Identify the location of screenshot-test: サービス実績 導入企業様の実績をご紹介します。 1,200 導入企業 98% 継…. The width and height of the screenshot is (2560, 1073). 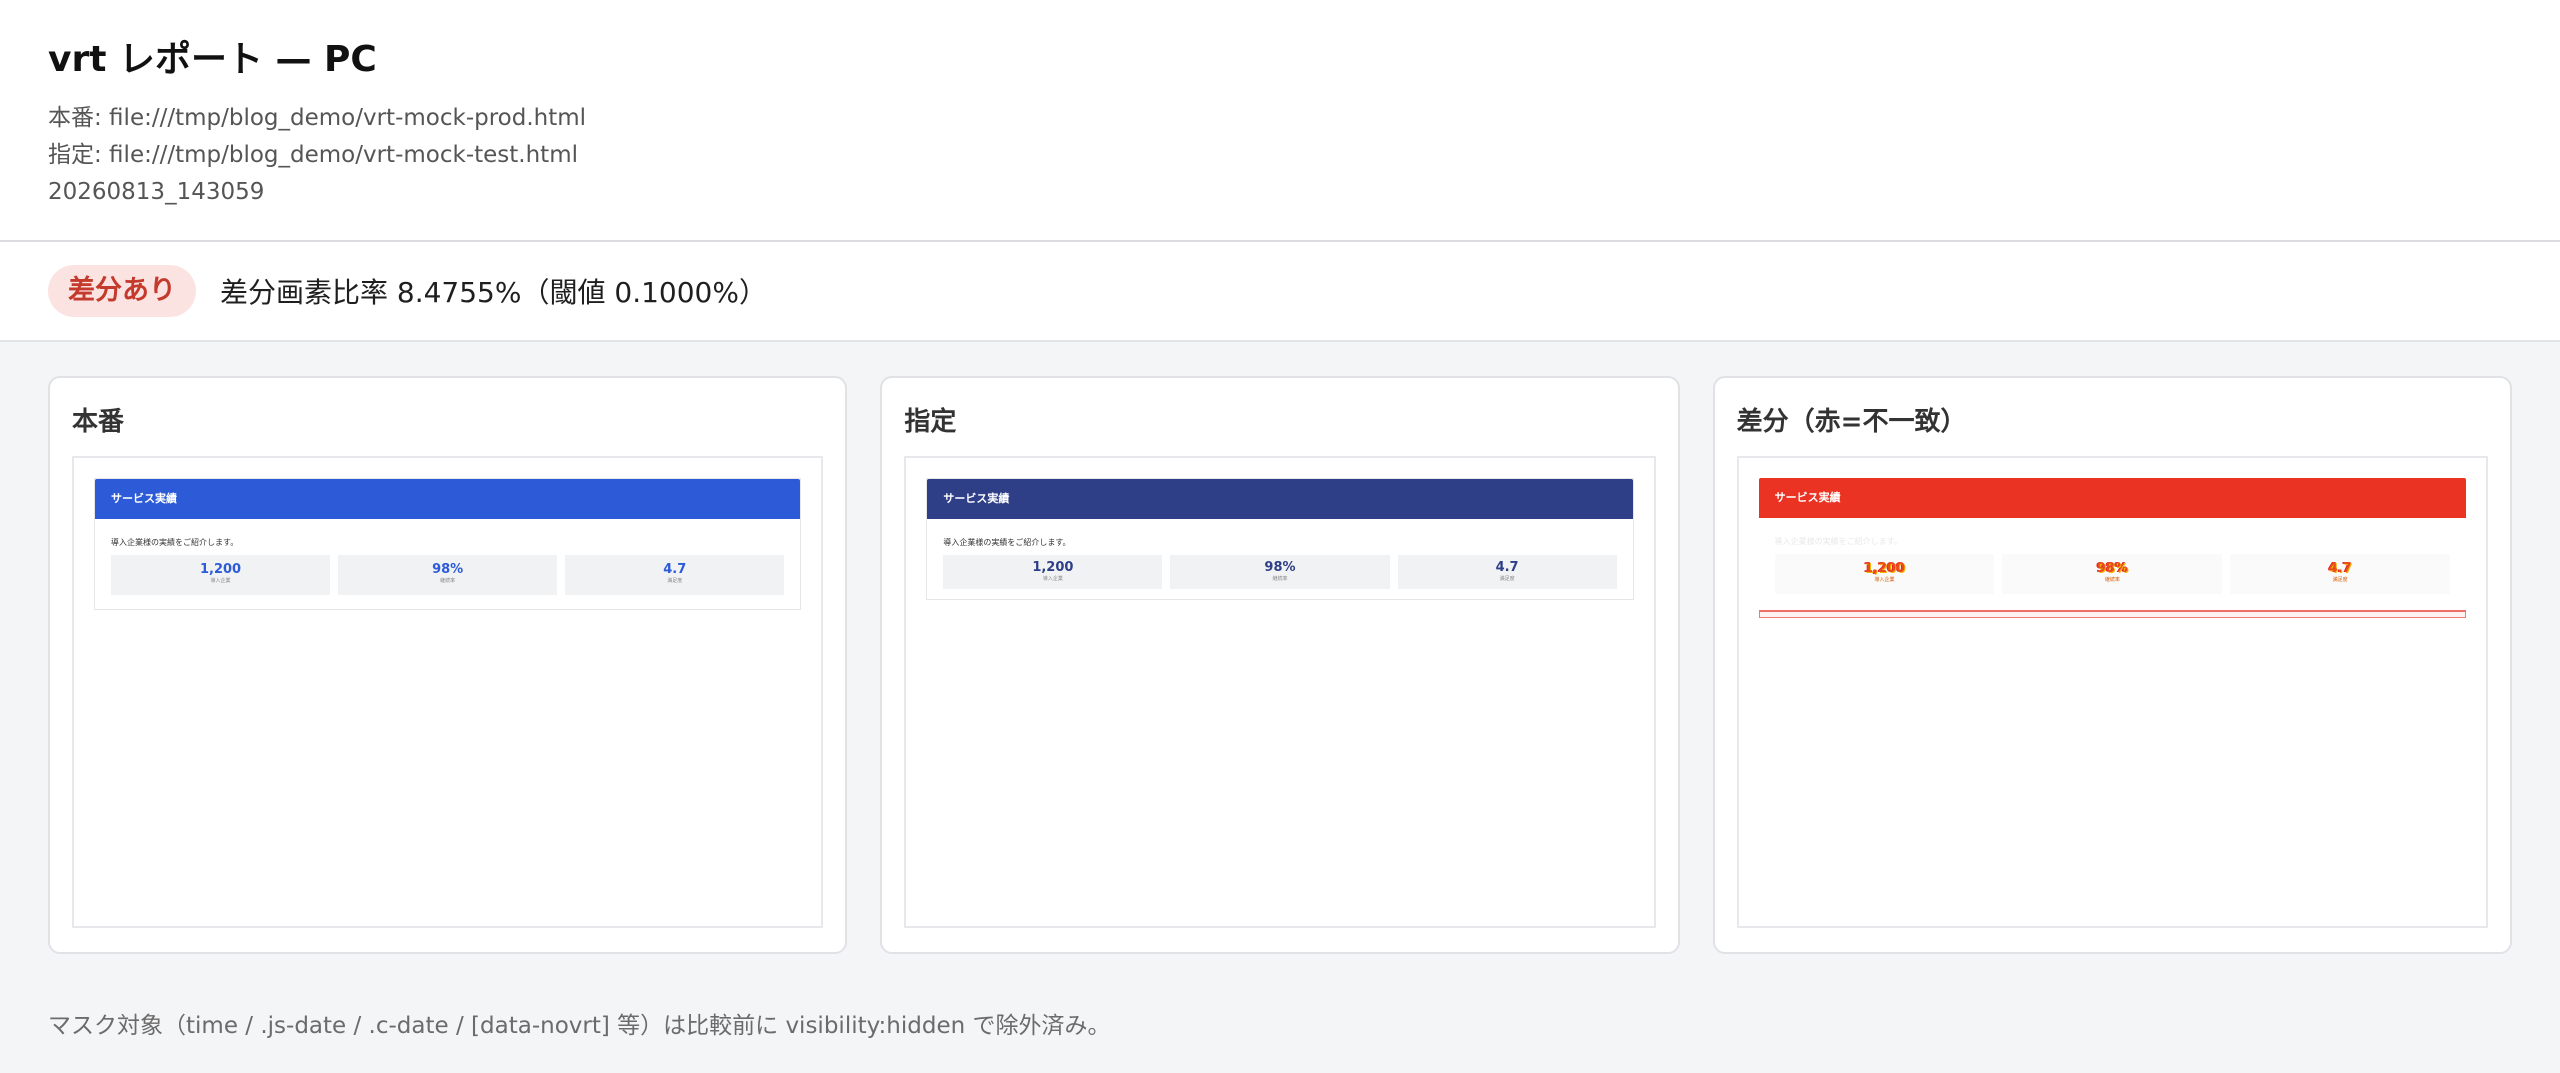
(1280, 692).